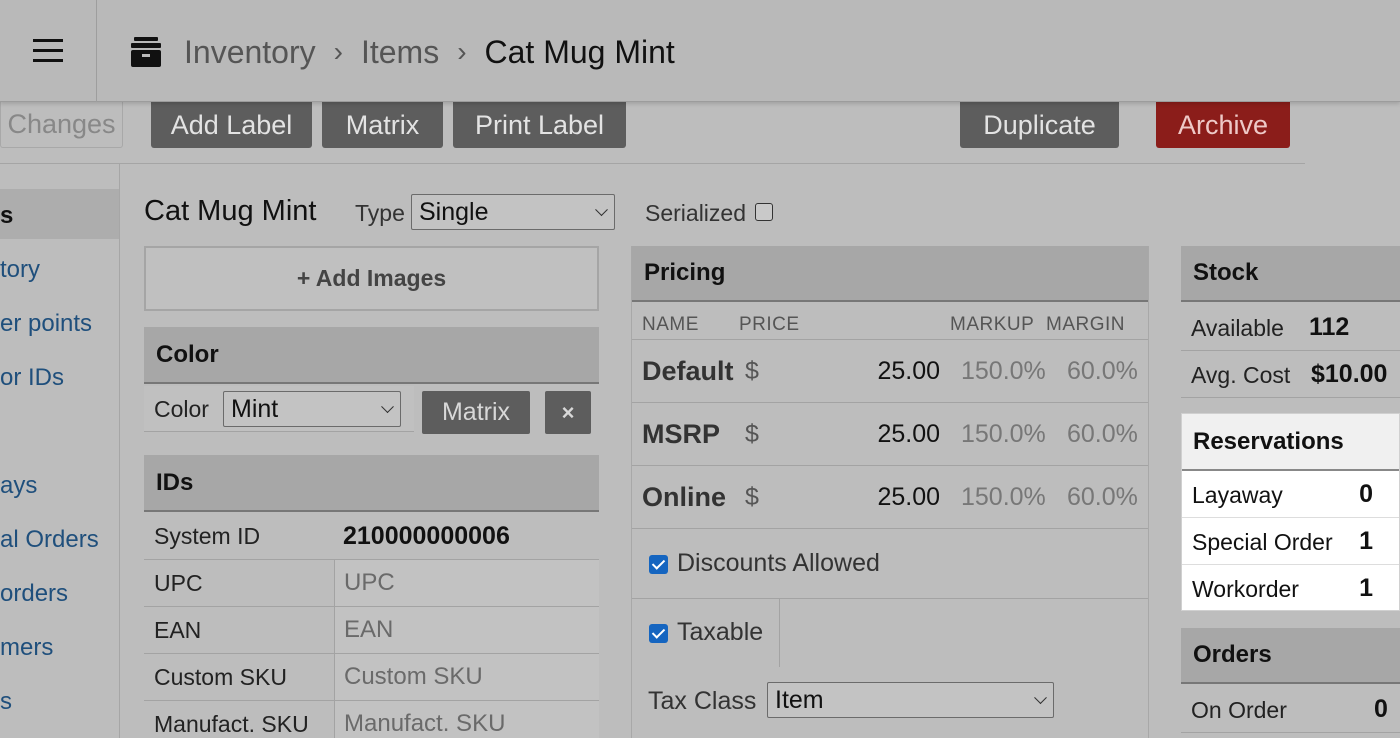  Describe the element at coordinates (539, 125) in the screenshot. I see `print-label-button: Print Label` at that location.